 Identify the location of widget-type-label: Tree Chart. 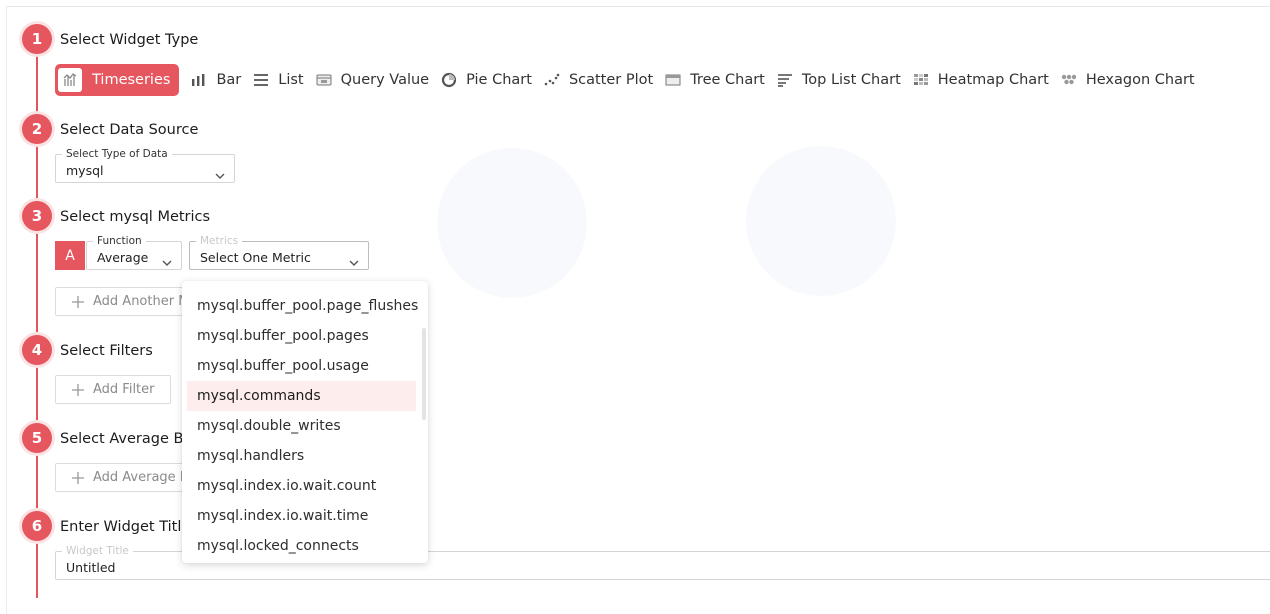
(727, 80).